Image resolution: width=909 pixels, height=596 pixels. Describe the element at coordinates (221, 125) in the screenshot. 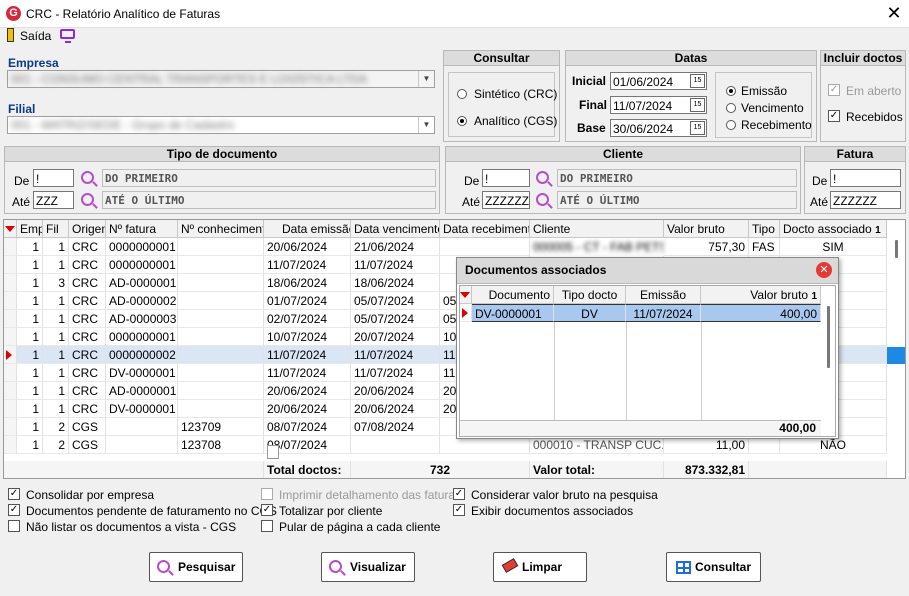

I see `filial-select: 001 - MATRIZ/SEDE - Grupo de Cadastro ▼` at that location.